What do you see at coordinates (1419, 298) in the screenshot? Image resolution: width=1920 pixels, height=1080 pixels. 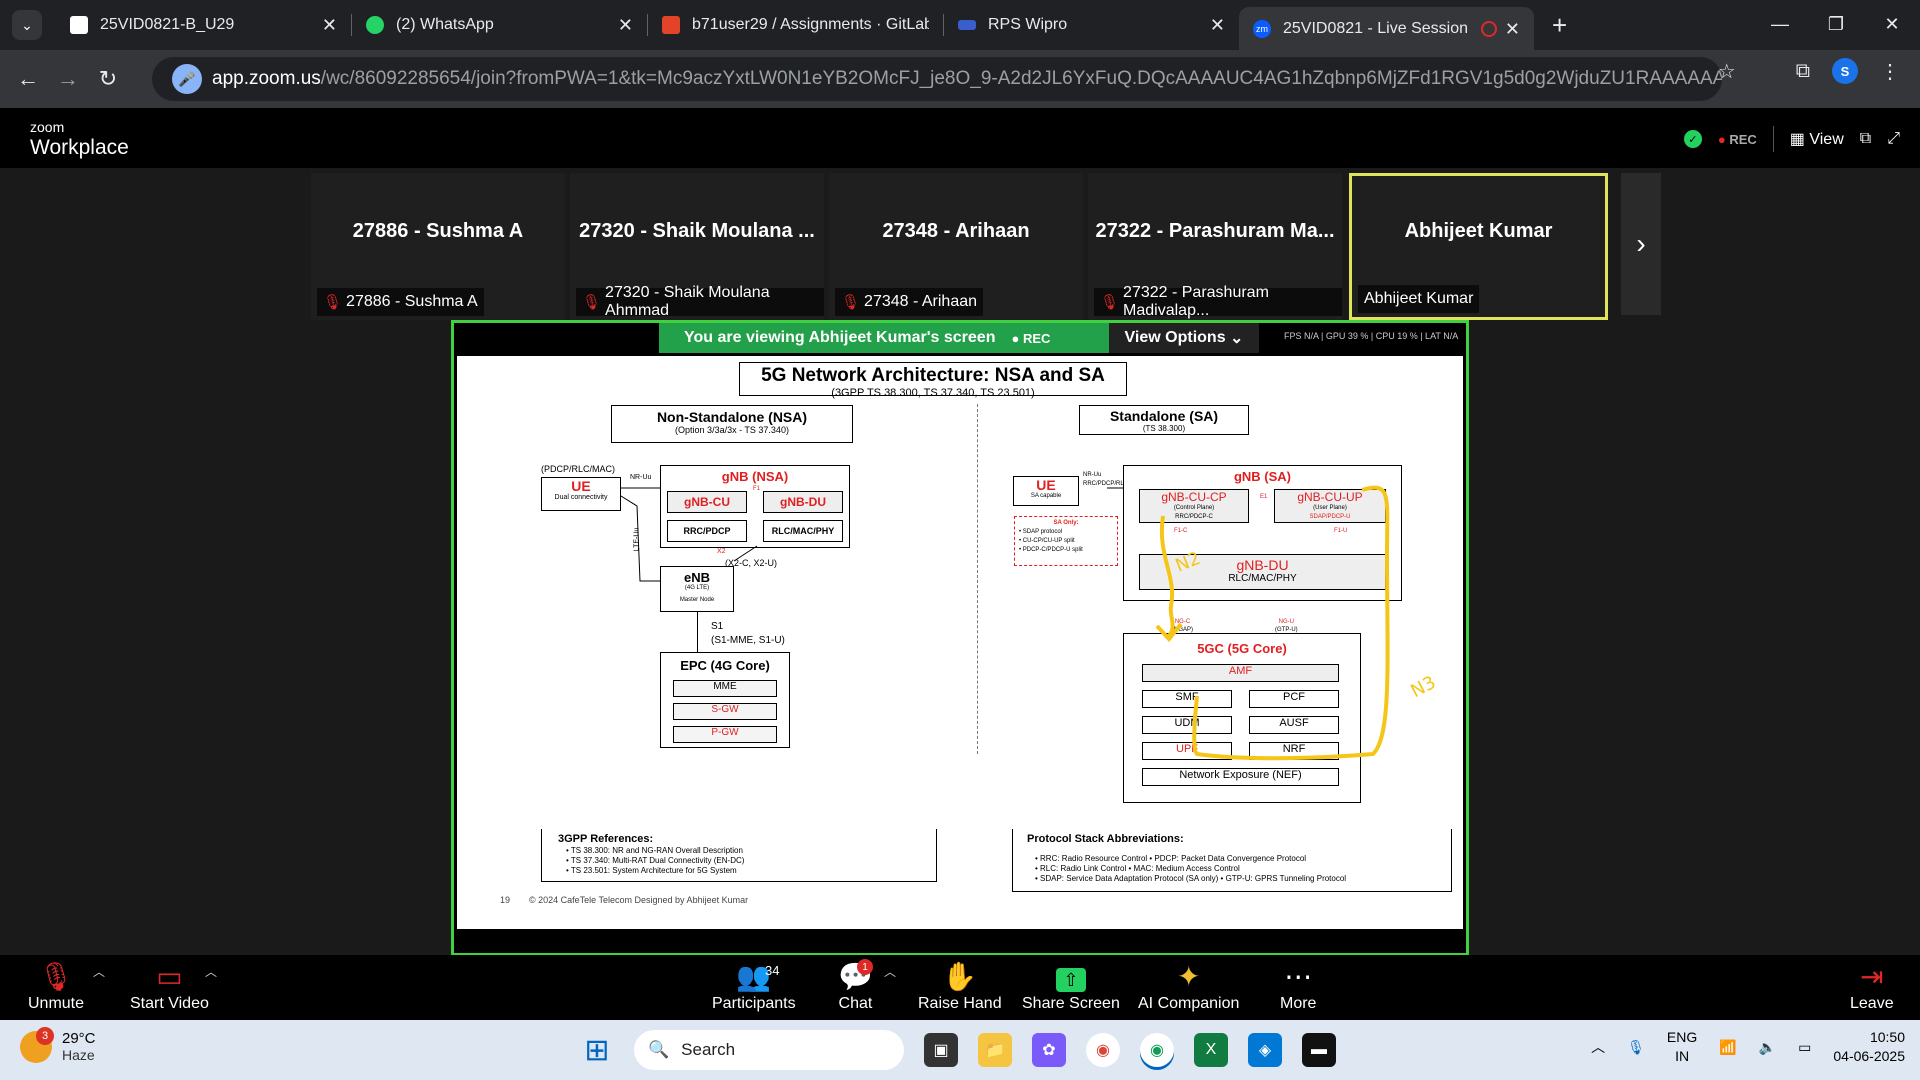 I see `participant-footer: Abhijeet Kumar` at bounding box center [1419, 298].